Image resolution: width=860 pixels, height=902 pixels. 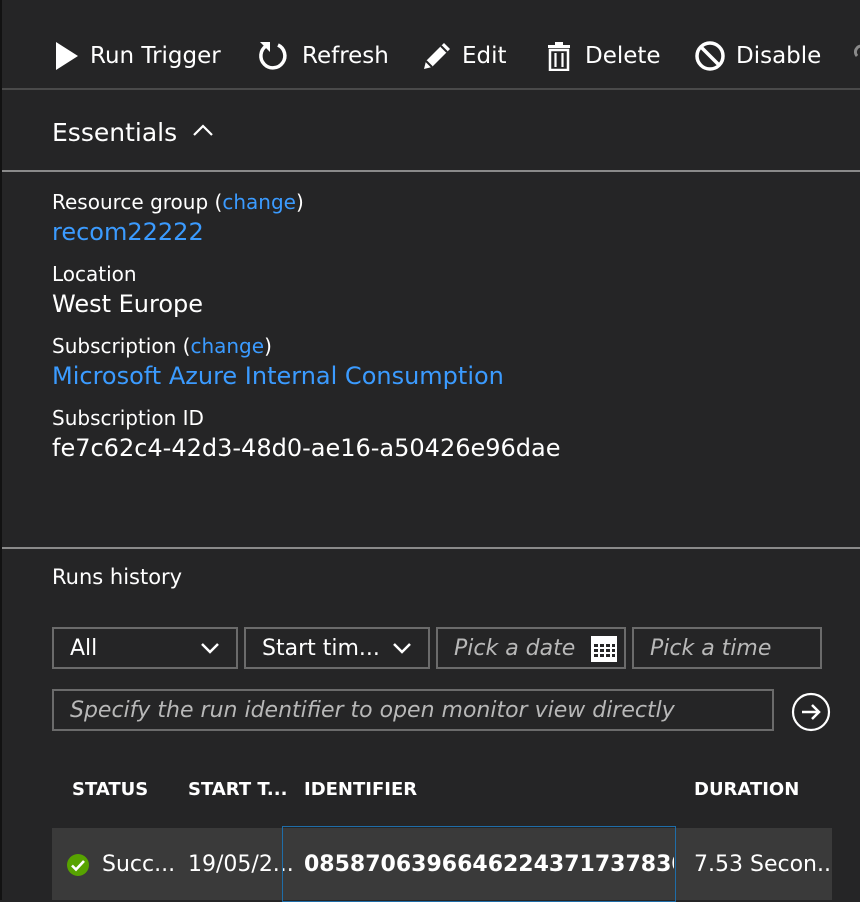 I want to click on pencil-icon, so click(x=437, y=56).